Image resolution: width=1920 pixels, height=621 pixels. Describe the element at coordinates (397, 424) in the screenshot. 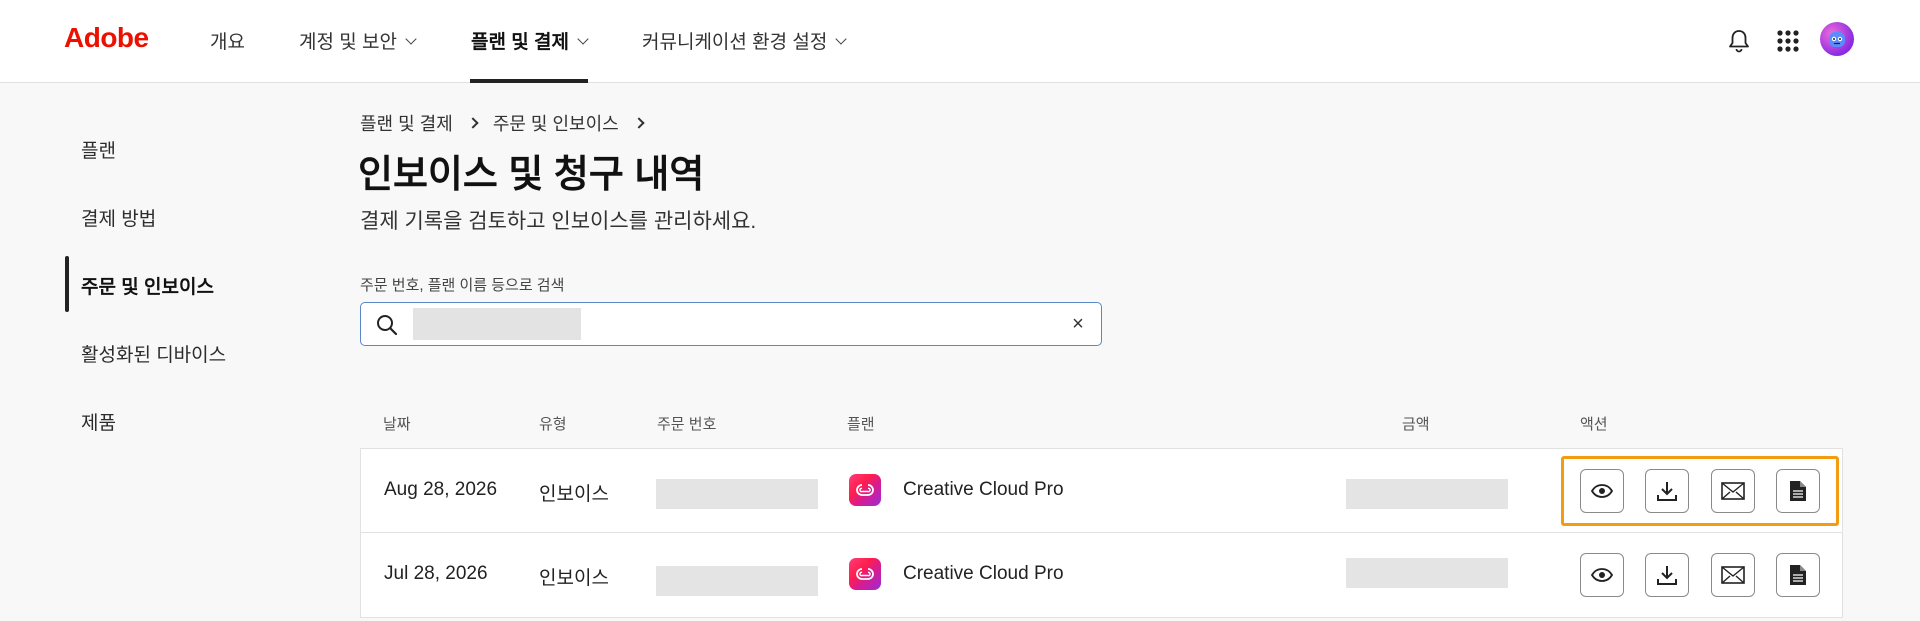

I see `column-header-date: 날짜` at that location.